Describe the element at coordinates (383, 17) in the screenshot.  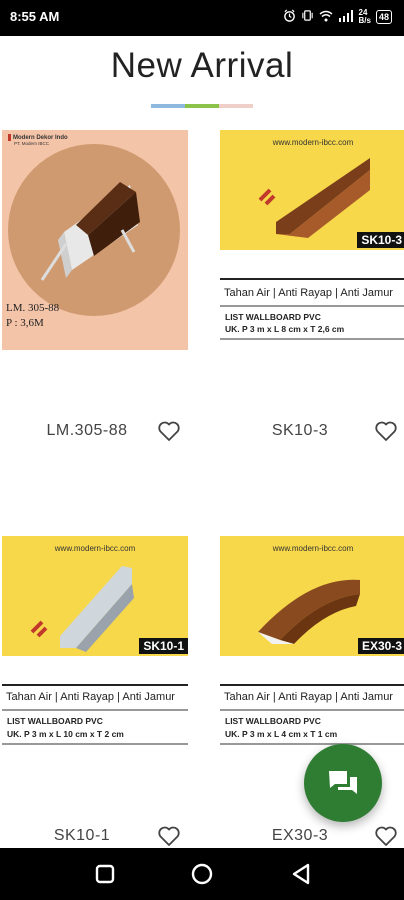
I see `battery-icon: 48` at that location.